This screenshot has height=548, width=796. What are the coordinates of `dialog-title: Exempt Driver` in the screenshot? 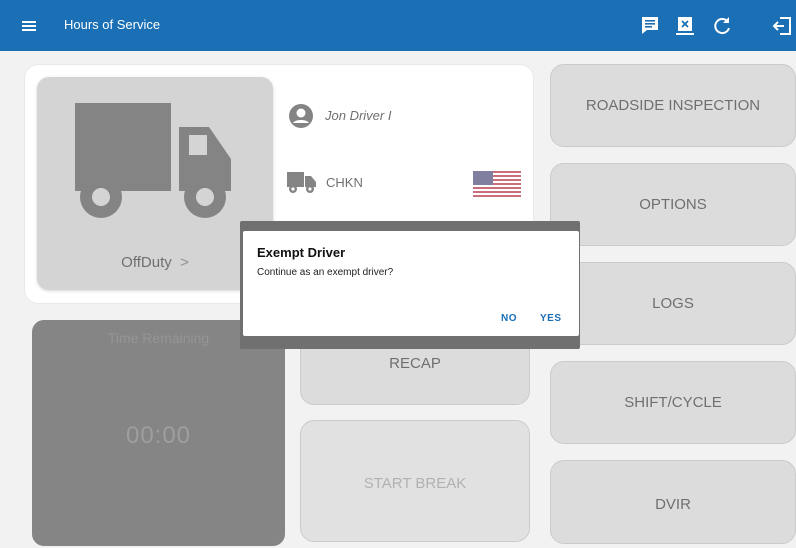 It's located at (301, 252).